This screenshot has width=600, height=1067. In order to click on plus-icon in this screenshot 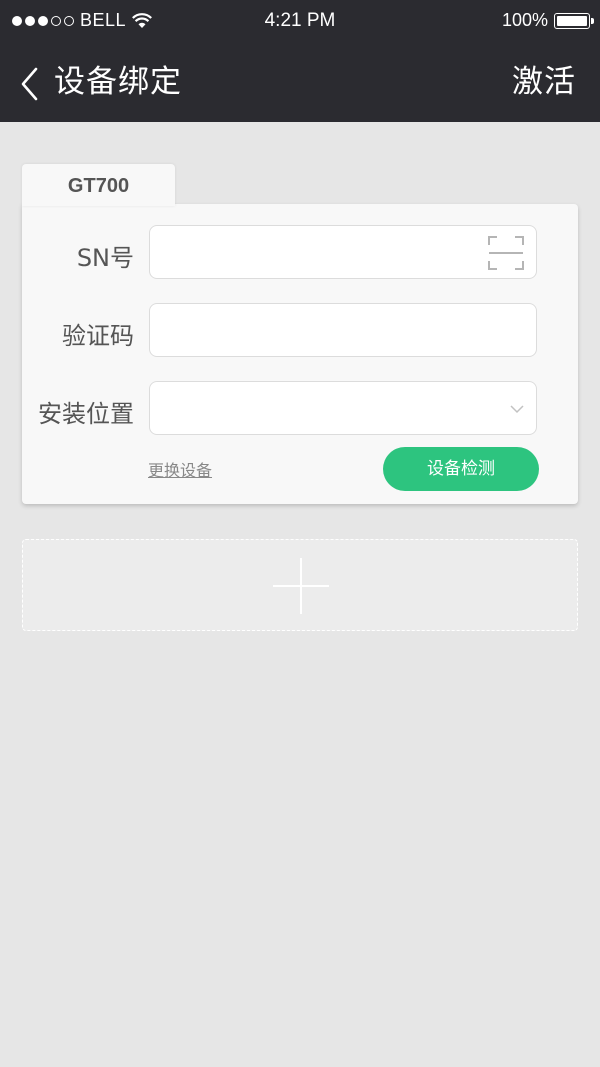, I will do `click(301, 586)`.